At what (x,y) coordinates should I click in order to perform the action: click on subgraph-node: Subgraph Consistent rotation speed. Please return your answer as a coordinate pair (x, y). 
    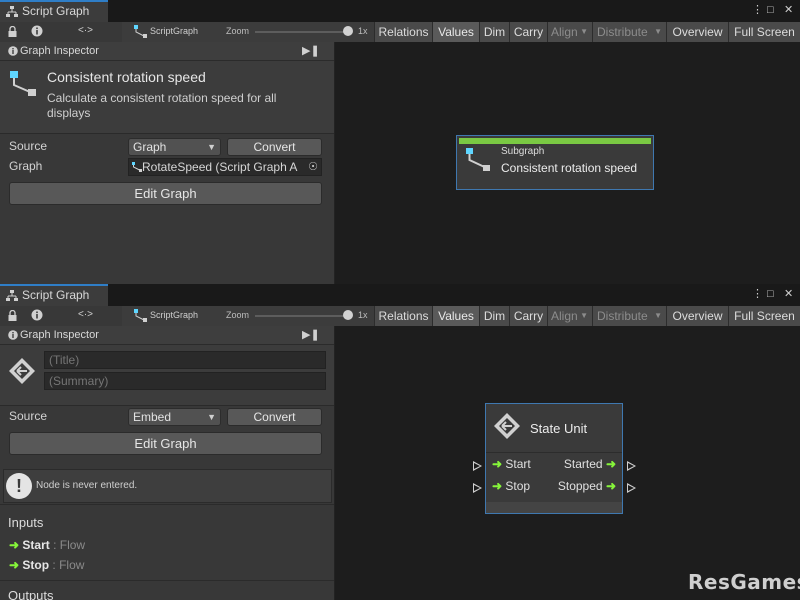
    Looking at the image, I should click on (555, 162).